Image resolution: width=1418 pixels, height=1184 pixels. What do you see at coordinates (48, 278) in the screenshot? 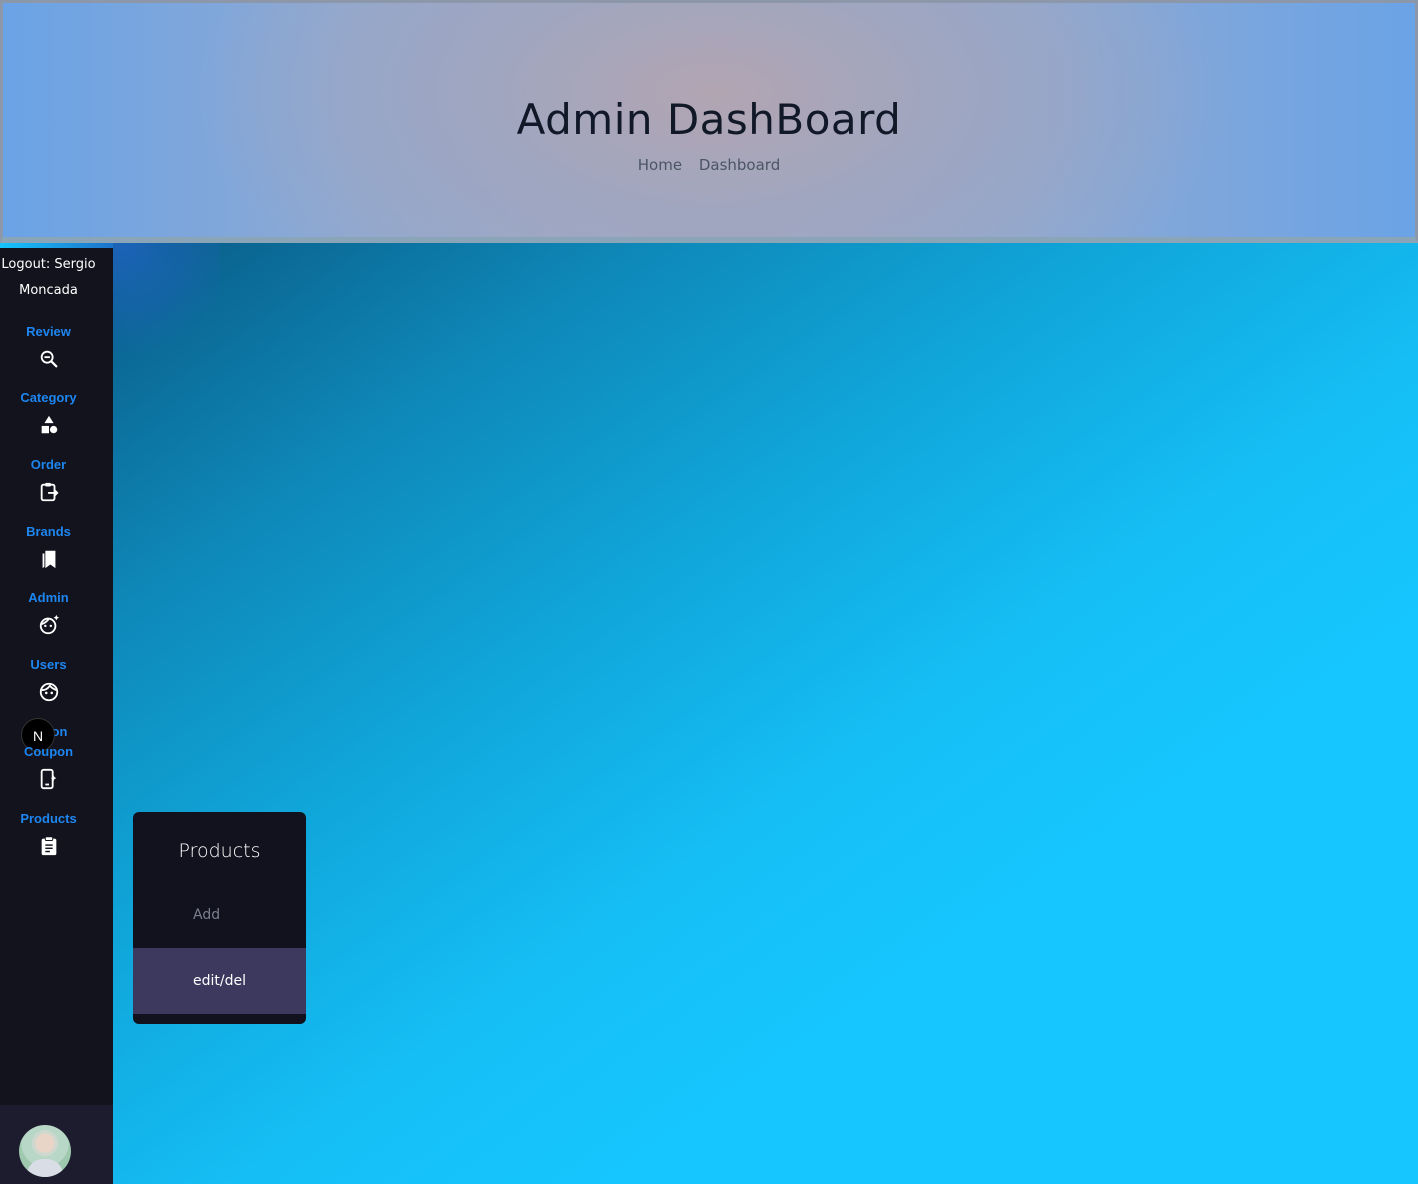
I see `logout-link: Logout: Sergio Moncada` at bounding box center [48, 278].